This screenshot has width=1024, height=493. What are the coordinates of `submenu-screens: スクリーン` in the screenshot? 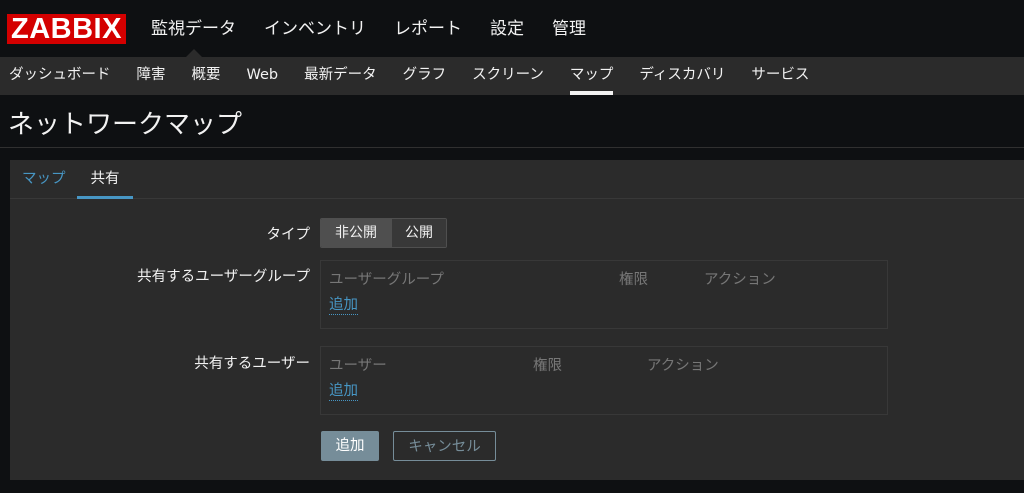 It's located at (508, 76).